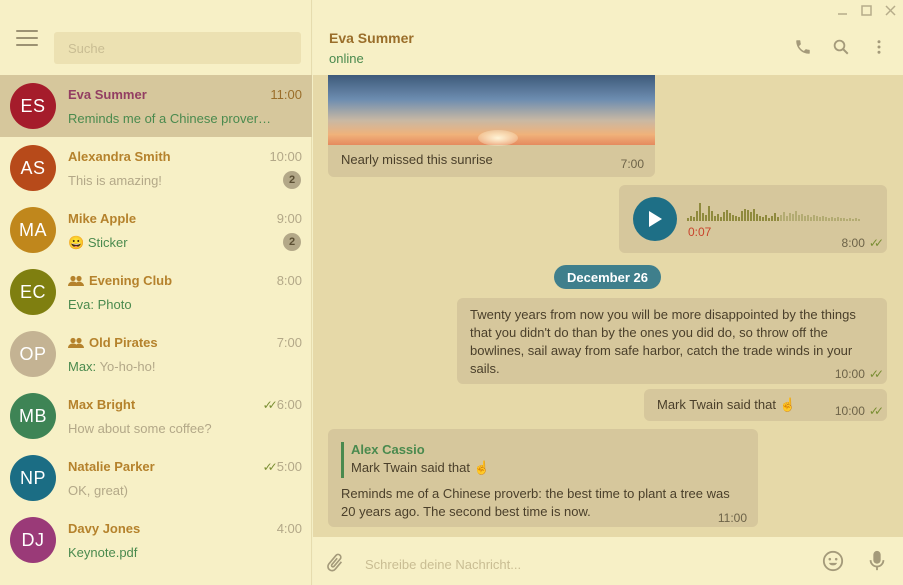 Image resolution: width=903 pixels, height=585 pixels. What do you see at coordinates (33, 292) in the screenshot?
I see `avatar: EC` at bounding box center [33, 292].